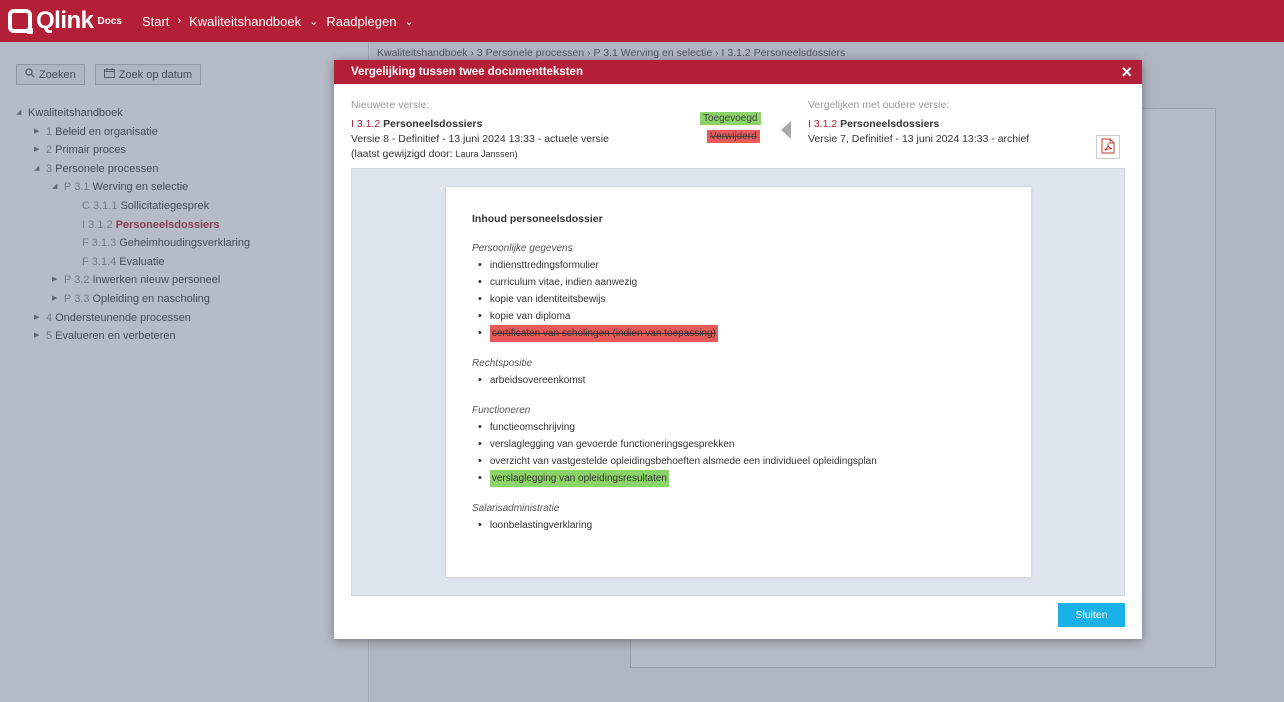 Image resolution: width=1284 pixels, height=702 pixels. Describe the element at coordinates (245, 21) in the screenshot. I see `nav-kwaliteitshandboek: Kwaliteitshandboek` at that location.